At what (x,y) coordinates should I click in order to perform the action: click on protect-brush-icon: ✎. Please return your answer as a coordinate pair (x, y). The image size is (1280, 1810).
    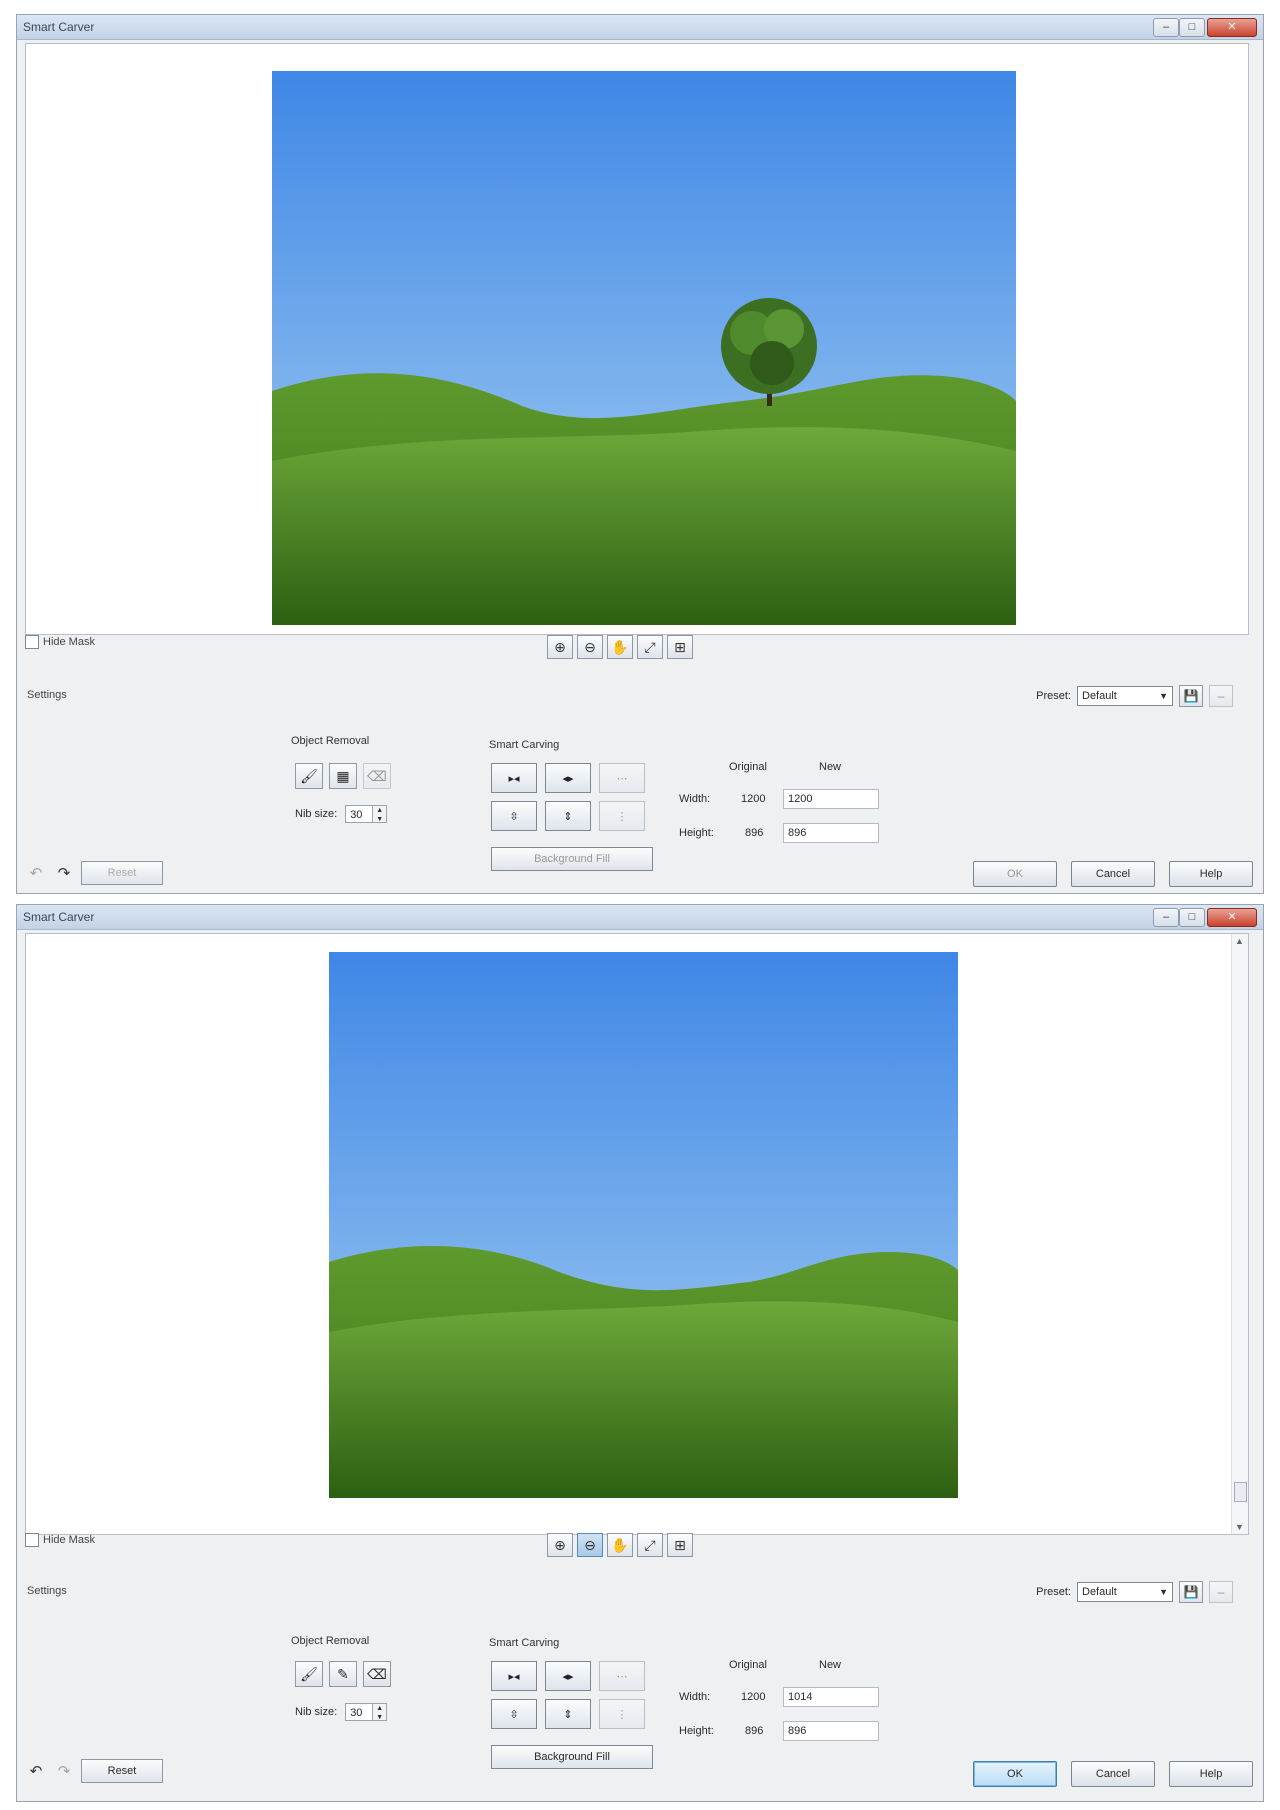
    Looking at the image, I should click on (343, 1674).